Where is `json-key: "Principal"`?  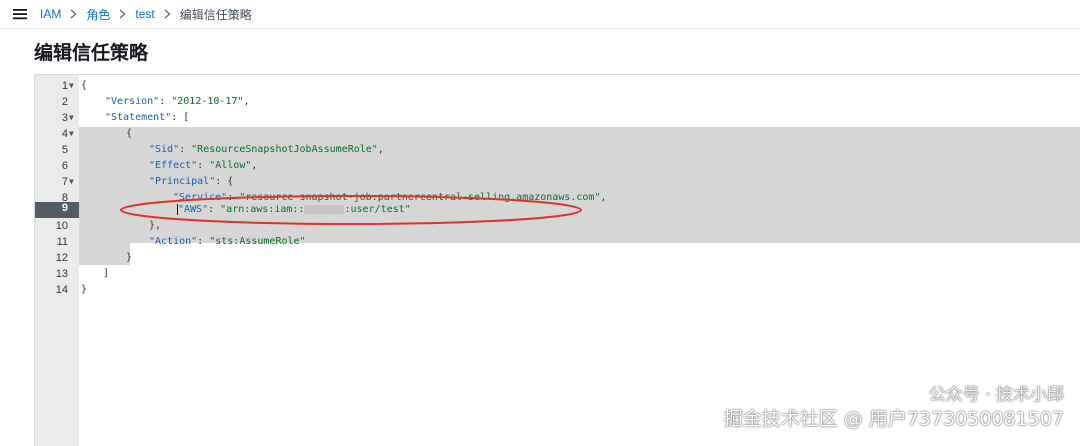
json-key: "Principal" is located at coordinates (182, 181).